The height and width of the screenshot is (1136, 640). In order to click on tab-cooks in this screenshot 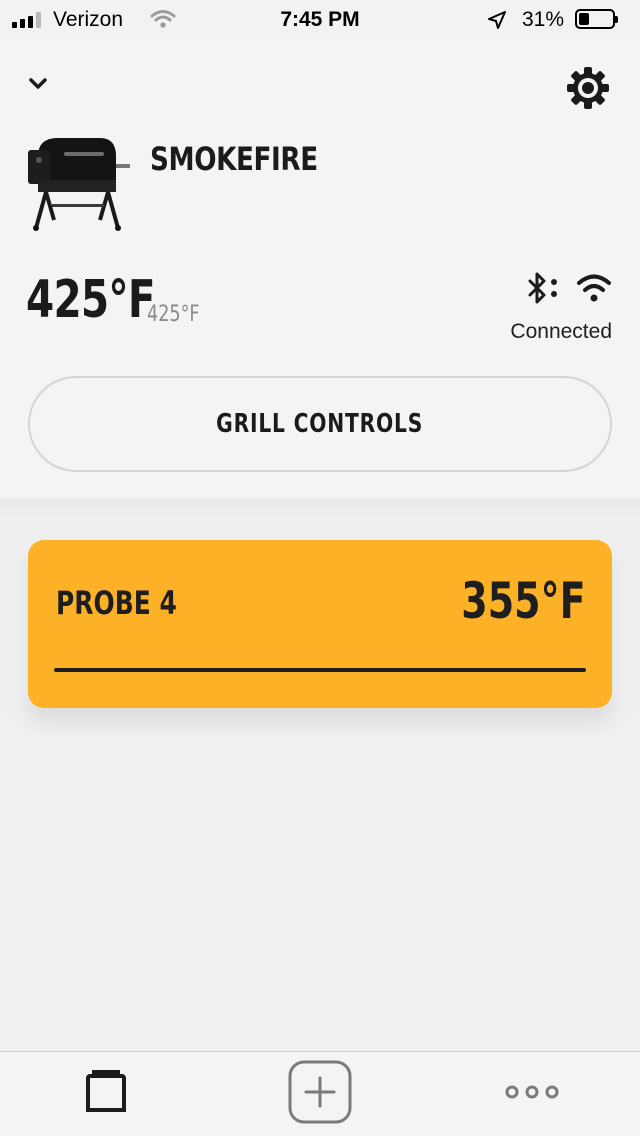, I will do `click(106, 1094)`.